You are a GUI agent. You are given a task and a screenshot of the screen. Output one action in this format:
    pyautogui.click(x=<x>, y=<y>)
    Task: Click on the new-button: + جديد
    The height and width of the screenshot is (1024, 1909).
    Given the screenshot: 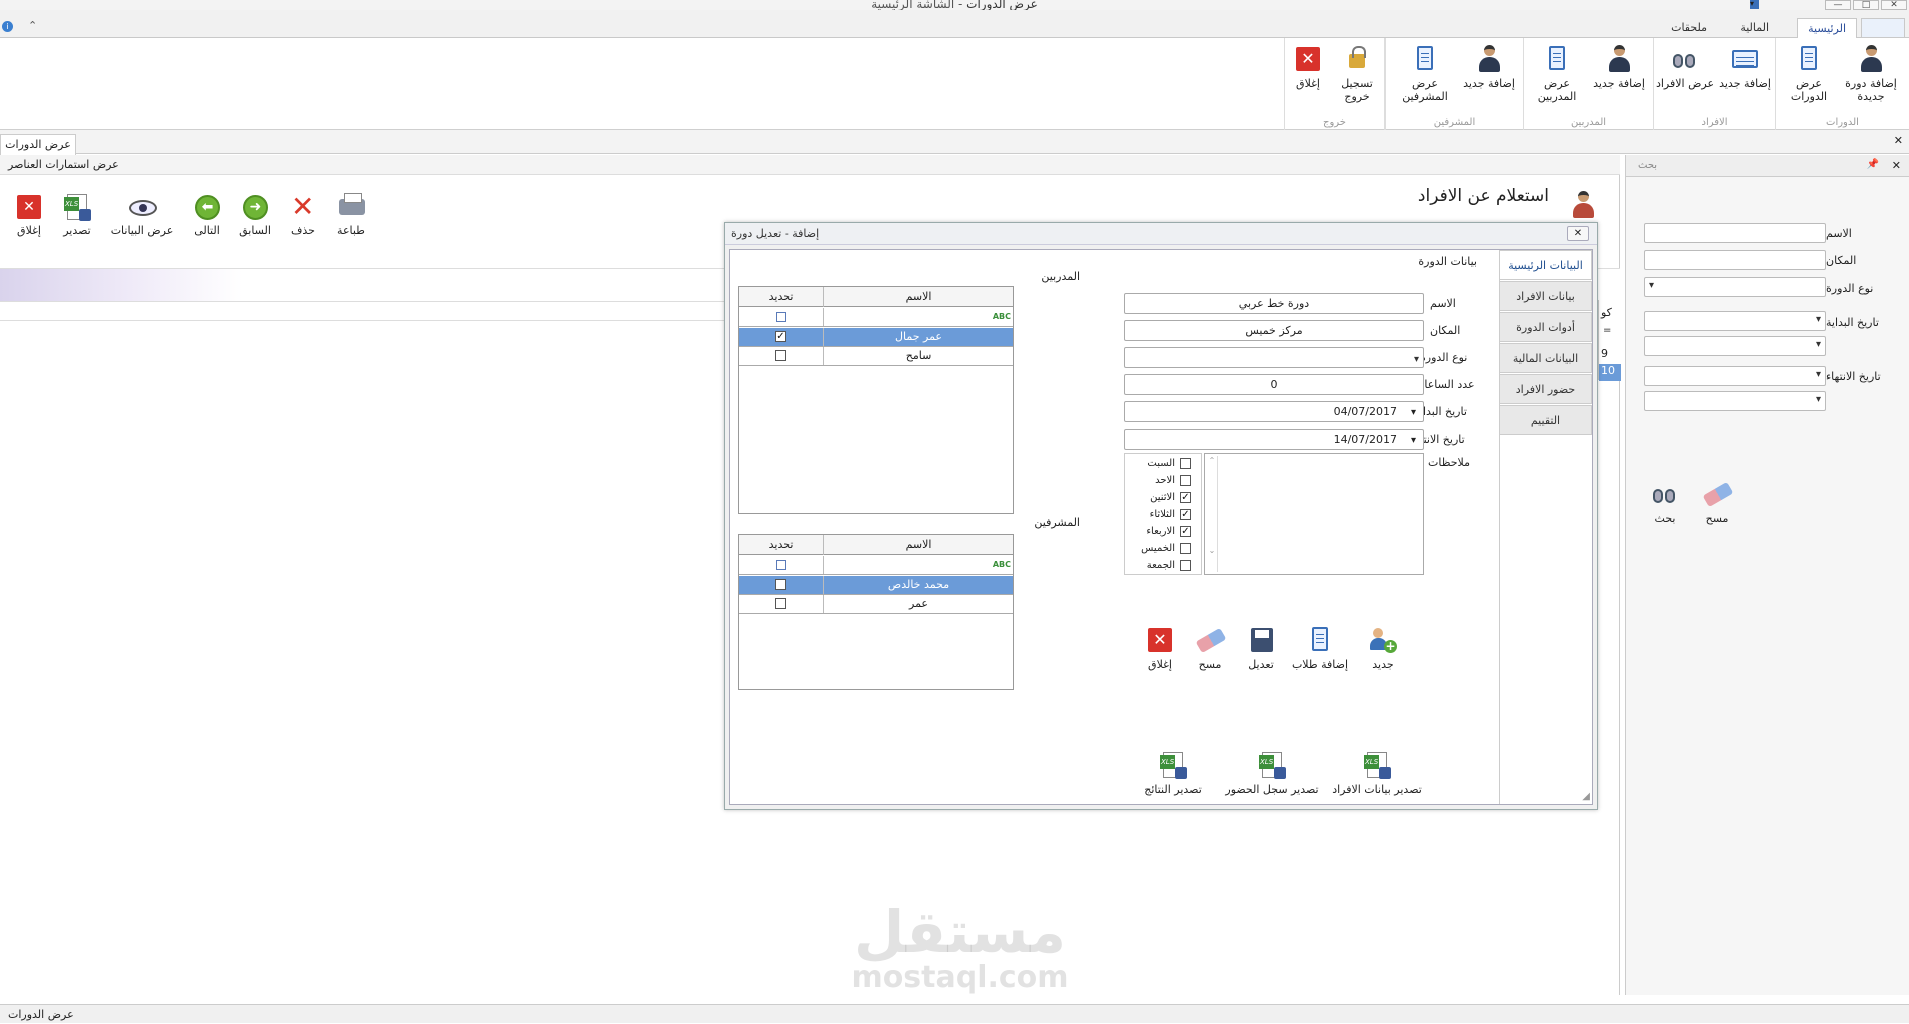 What is the action you would take?
    pyautogui.click(x=1383, y=648)
    